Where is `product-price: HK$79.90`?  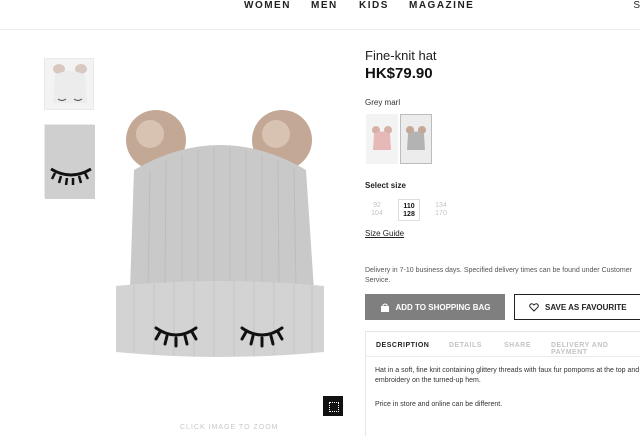
product-price: HK$79.90 is located at coordinates (399, 73).